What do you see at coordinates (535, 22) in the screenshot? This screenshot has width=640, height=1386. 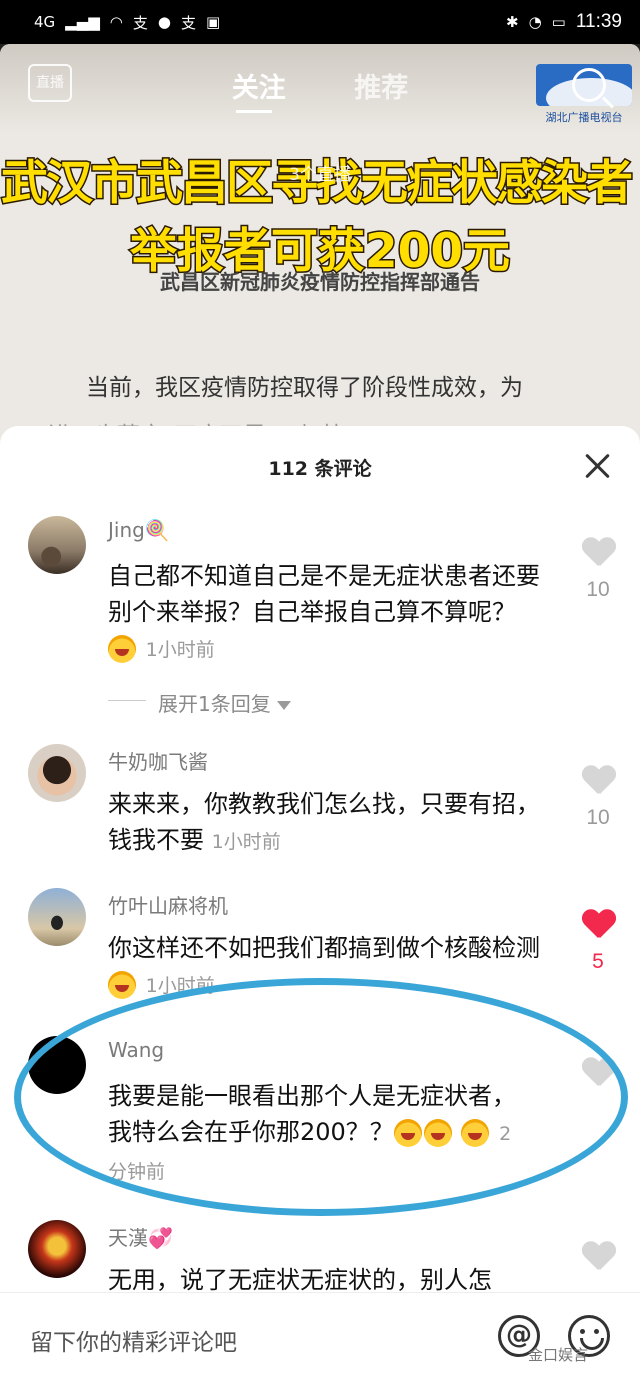 I see `speed-icon: ◔` at bounding box center [535, 22].